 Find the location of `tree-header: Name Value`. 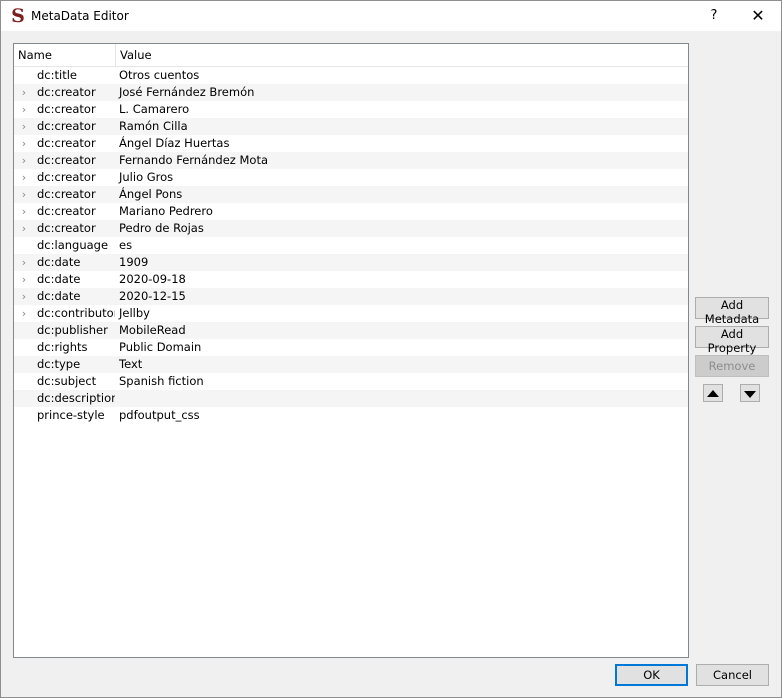

tree-header: Name Value is located at coordinates (351, 55).